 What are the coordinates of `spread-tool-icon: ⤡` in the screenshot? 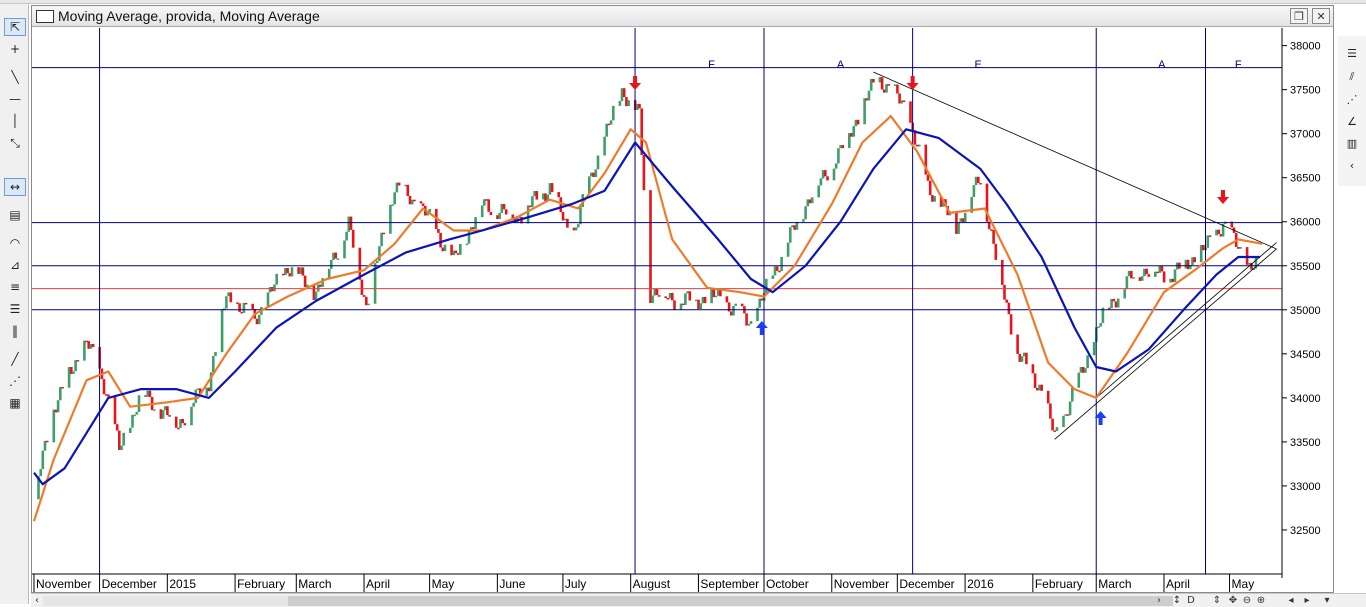 It's located at (15, 143).